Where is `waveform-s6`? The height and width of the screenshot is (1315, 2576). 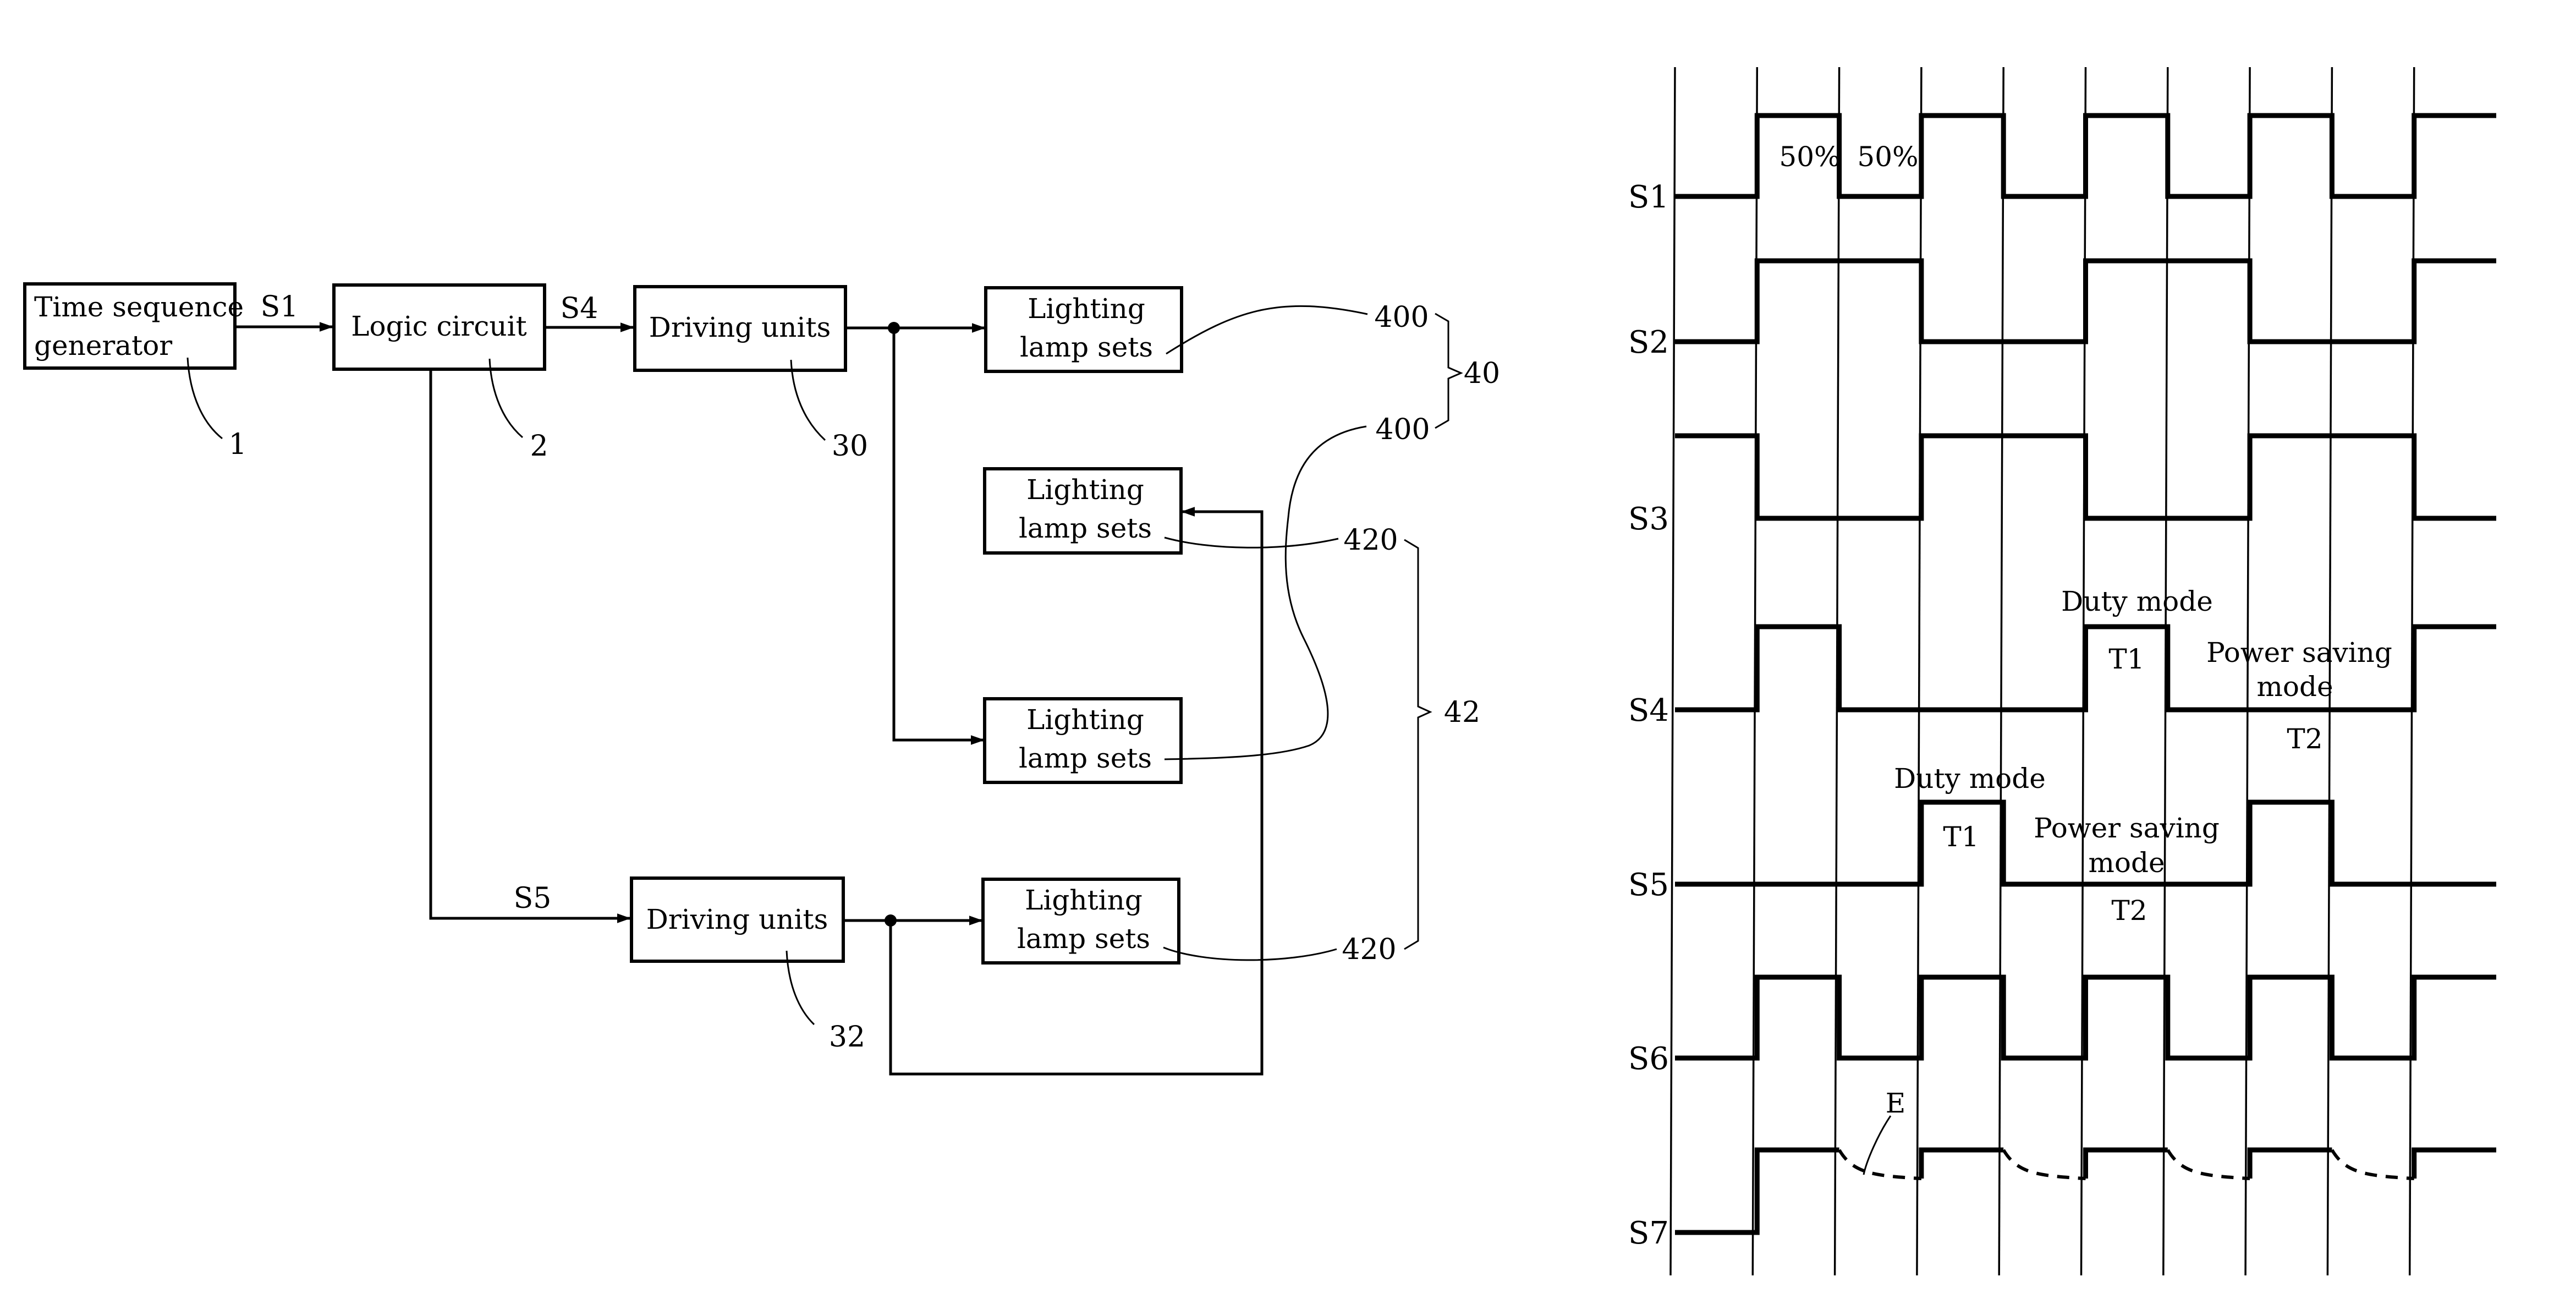 waveform-s6 is located at coordinates (2085, 1018).